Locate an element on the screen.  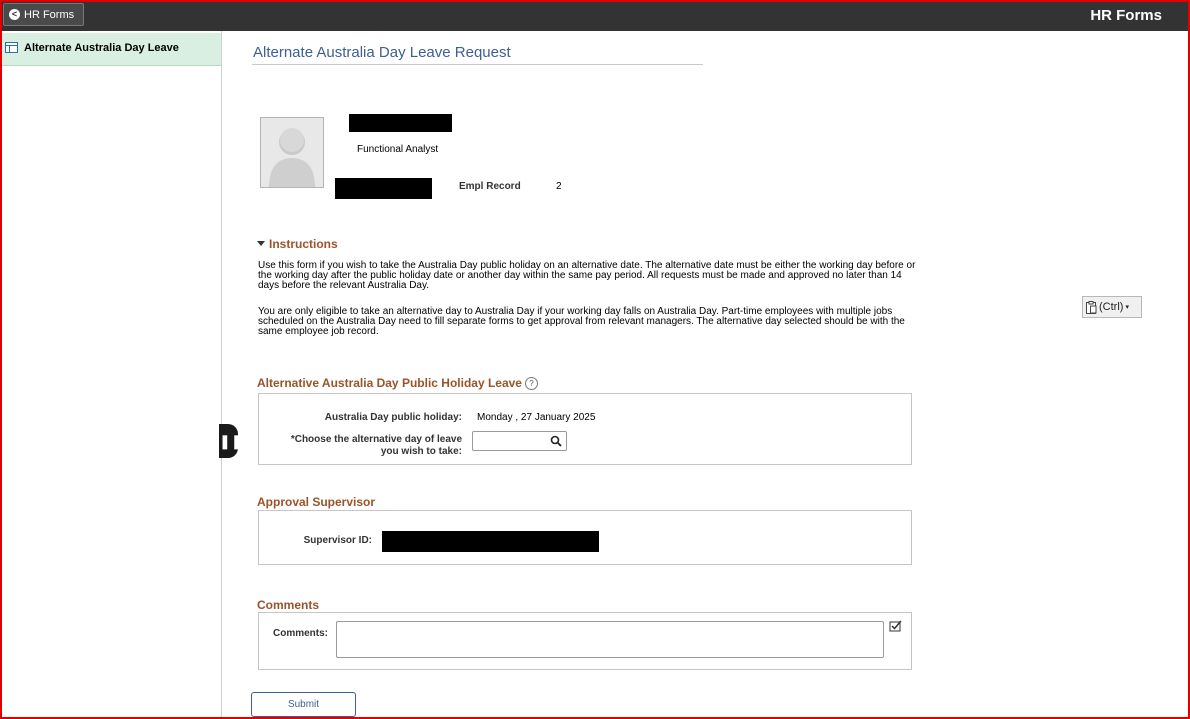
choose-day-label-line1: *Choose the alternative day of leave is located at coordinates (376, 439).